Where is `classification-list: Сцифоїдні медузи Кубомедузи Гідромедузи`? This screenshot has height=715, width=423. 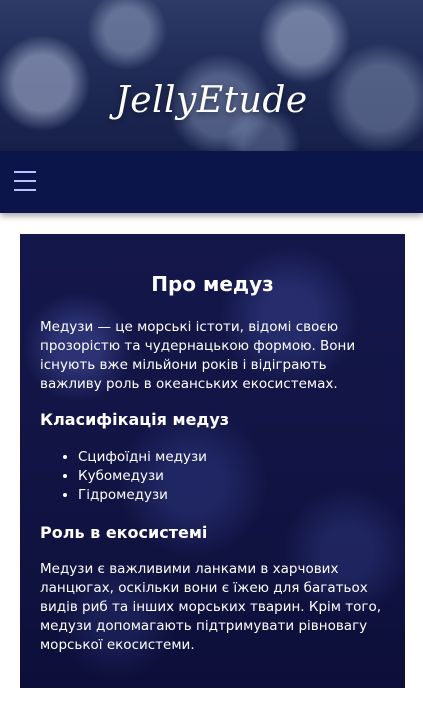
classification-list: Сцифоїдні медузи Кубомедузи Гідромедузи is located at coordinates (133, 476).